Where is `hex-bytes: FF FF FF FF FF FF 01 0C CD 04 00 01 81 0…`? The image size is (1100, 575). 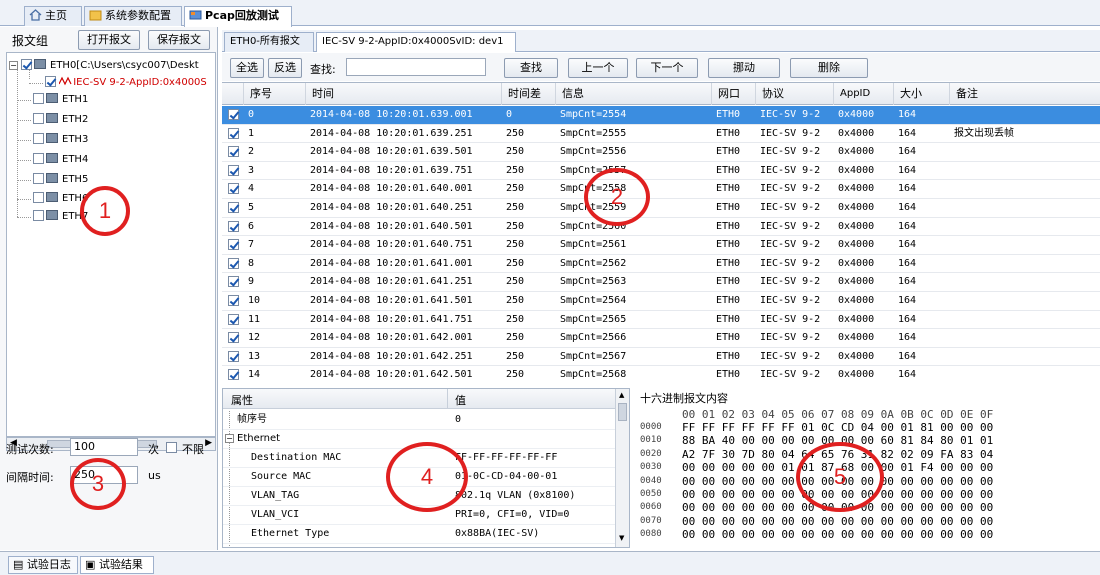 hex-bytes: FF FF FF FF FF FF 01 0C CD 04 00 01 81 0… is located at coordinates (837, 427).